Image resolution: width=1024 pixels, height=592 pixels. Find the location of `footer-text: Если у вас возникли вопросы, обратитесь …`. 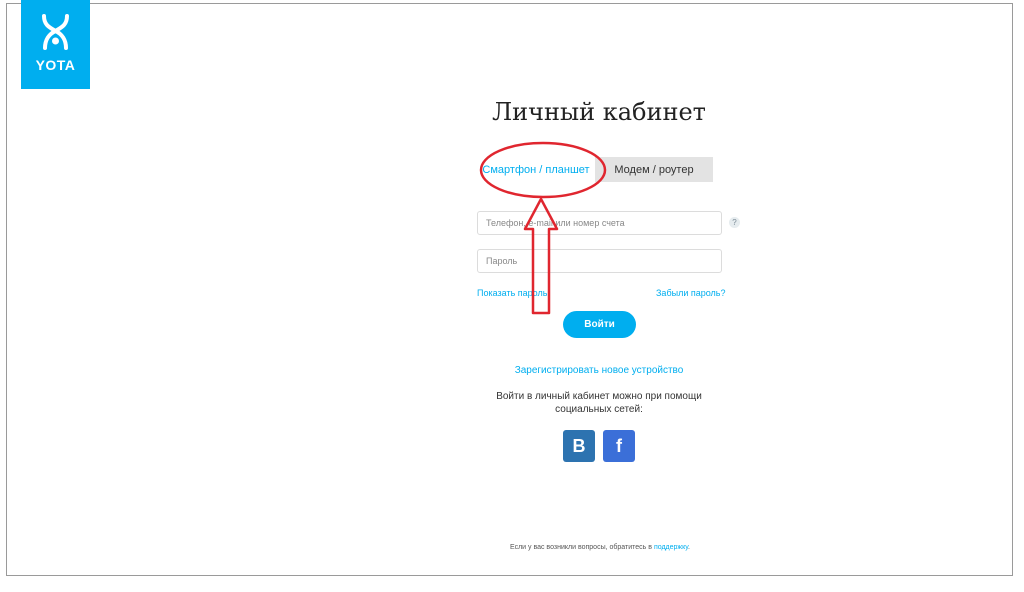

footer-text: Если у вас возникли вопросы, обратитесь … is located at coordinates (580, 547).